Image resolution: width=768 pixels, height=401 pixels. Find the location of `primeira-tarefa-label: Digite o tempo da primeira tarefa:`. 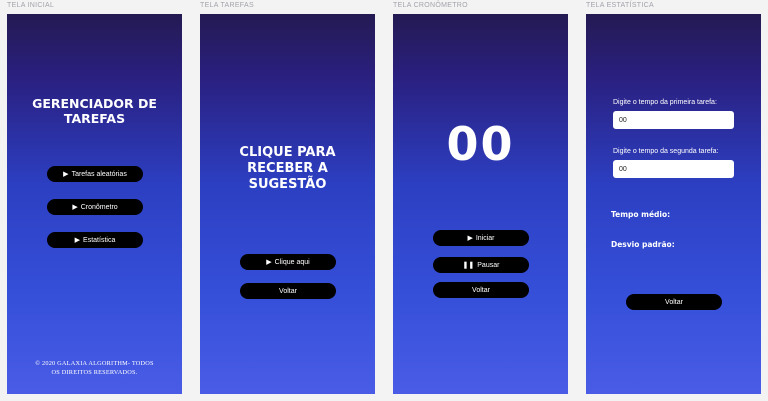

primeira-tarefa-label: Digite o tempo da primeira tarefa: is located at coordinates (665, 102).